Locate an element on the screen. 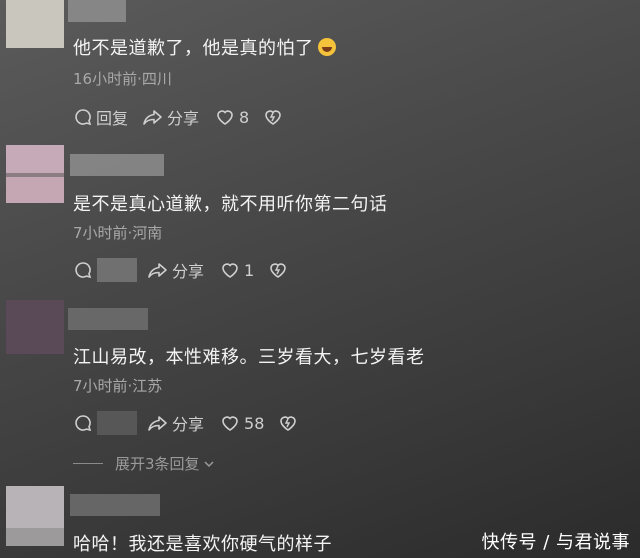  like-button: 8 is located at coordinates (232, 117).